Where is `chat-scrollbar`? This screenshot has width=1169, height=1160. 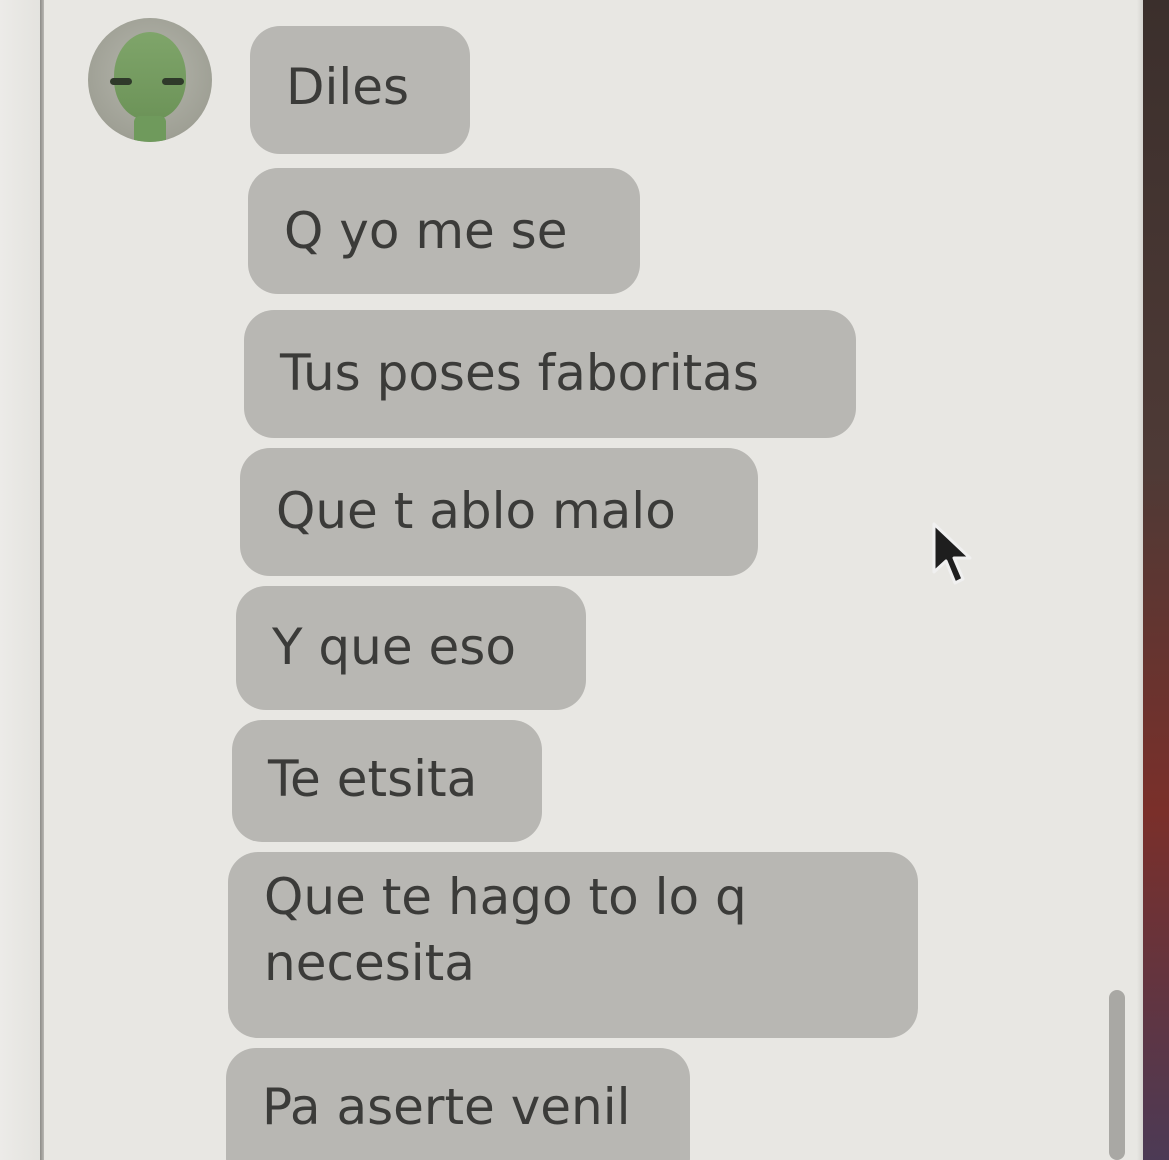 chat-scrollbar is located at coordinates (1117, 1075).